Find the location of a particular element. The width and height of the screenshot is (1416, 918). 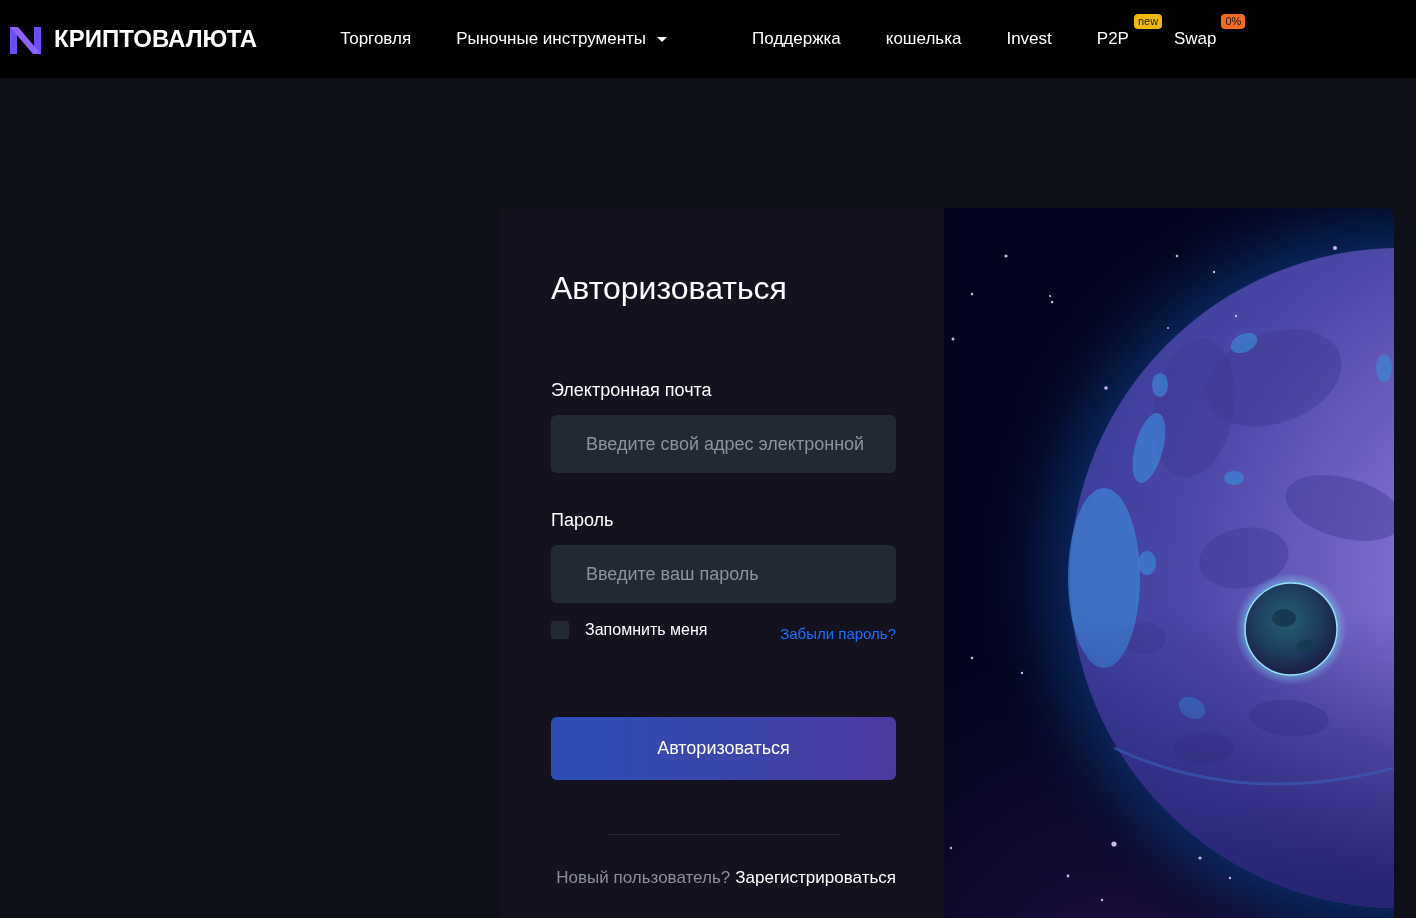

password-field: Введите ваш пароль is located at coordinates (723, 574).